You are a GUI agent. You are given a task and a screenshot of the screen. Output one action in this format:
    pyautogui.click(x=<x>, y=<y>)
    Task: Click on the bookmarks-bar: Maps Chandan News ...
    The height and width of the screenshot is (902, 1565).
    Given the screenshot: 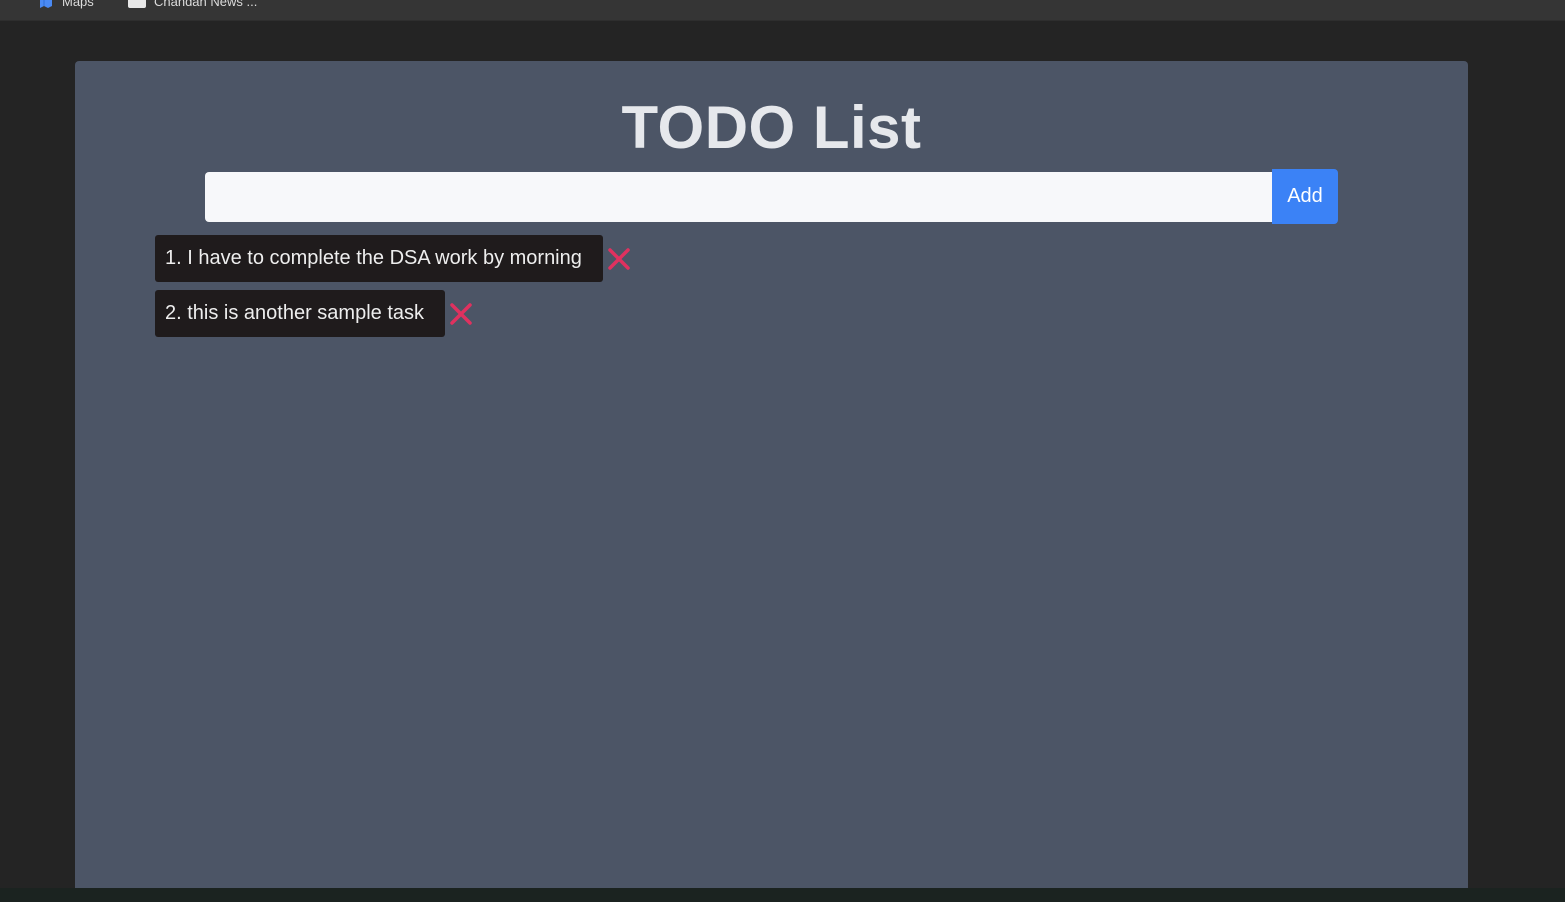 What is the action you would take?
    pyautogui.click(x=782, y=10)
    